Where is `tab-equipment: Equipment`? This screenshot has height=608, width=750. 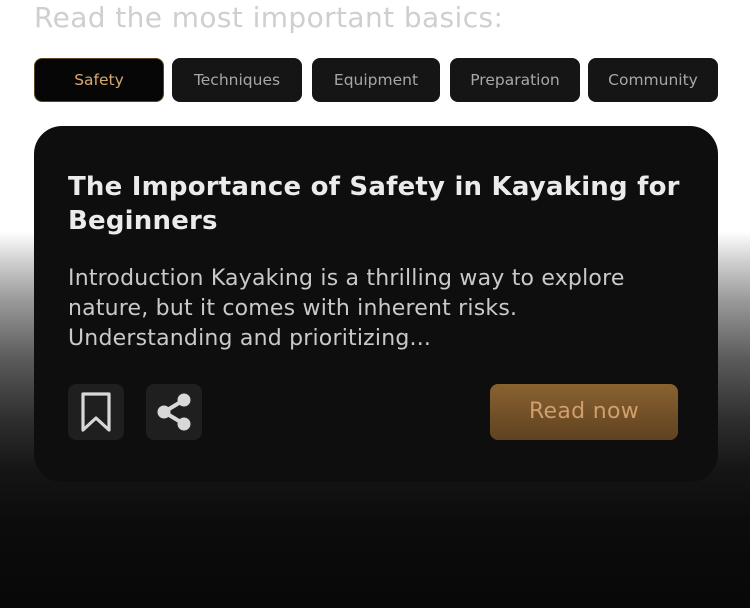 tab-equipment: Equipment is located at coordinates (376, 80).